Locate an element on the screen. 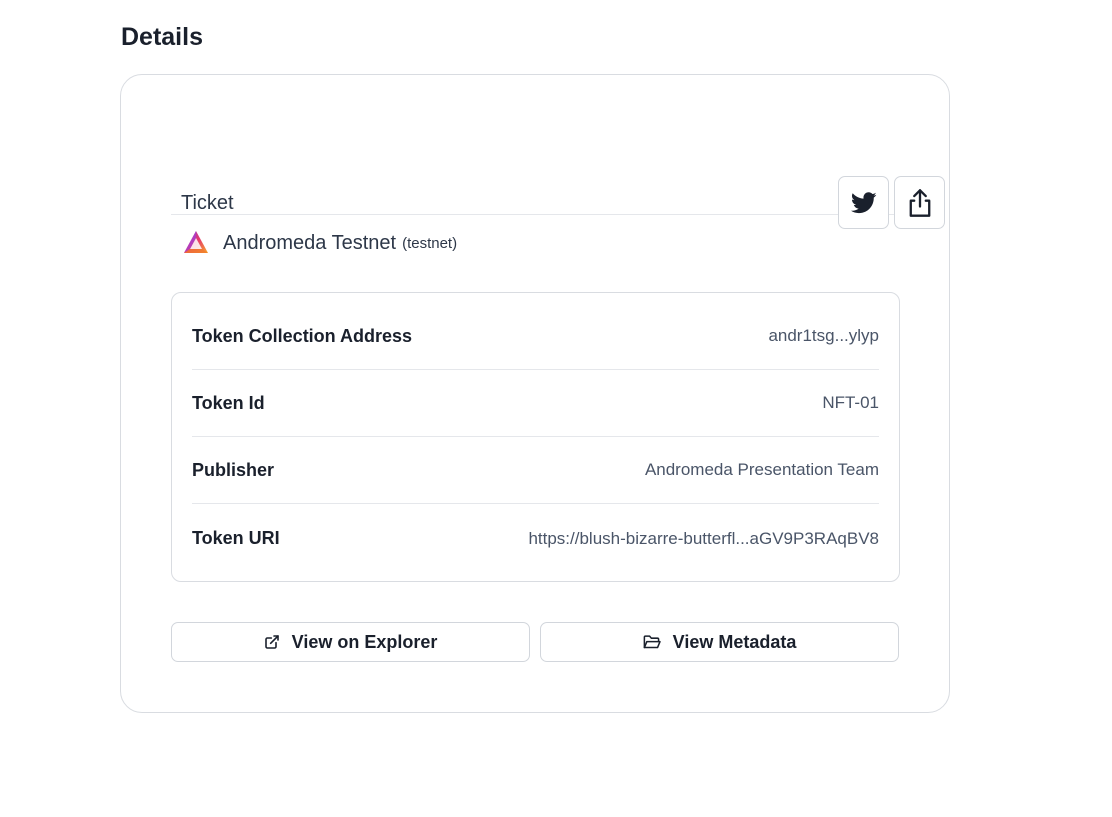 The height and width of the screenshot is (817, 1112). detail-value: NFT-01 is located at coordinates (850, 402).